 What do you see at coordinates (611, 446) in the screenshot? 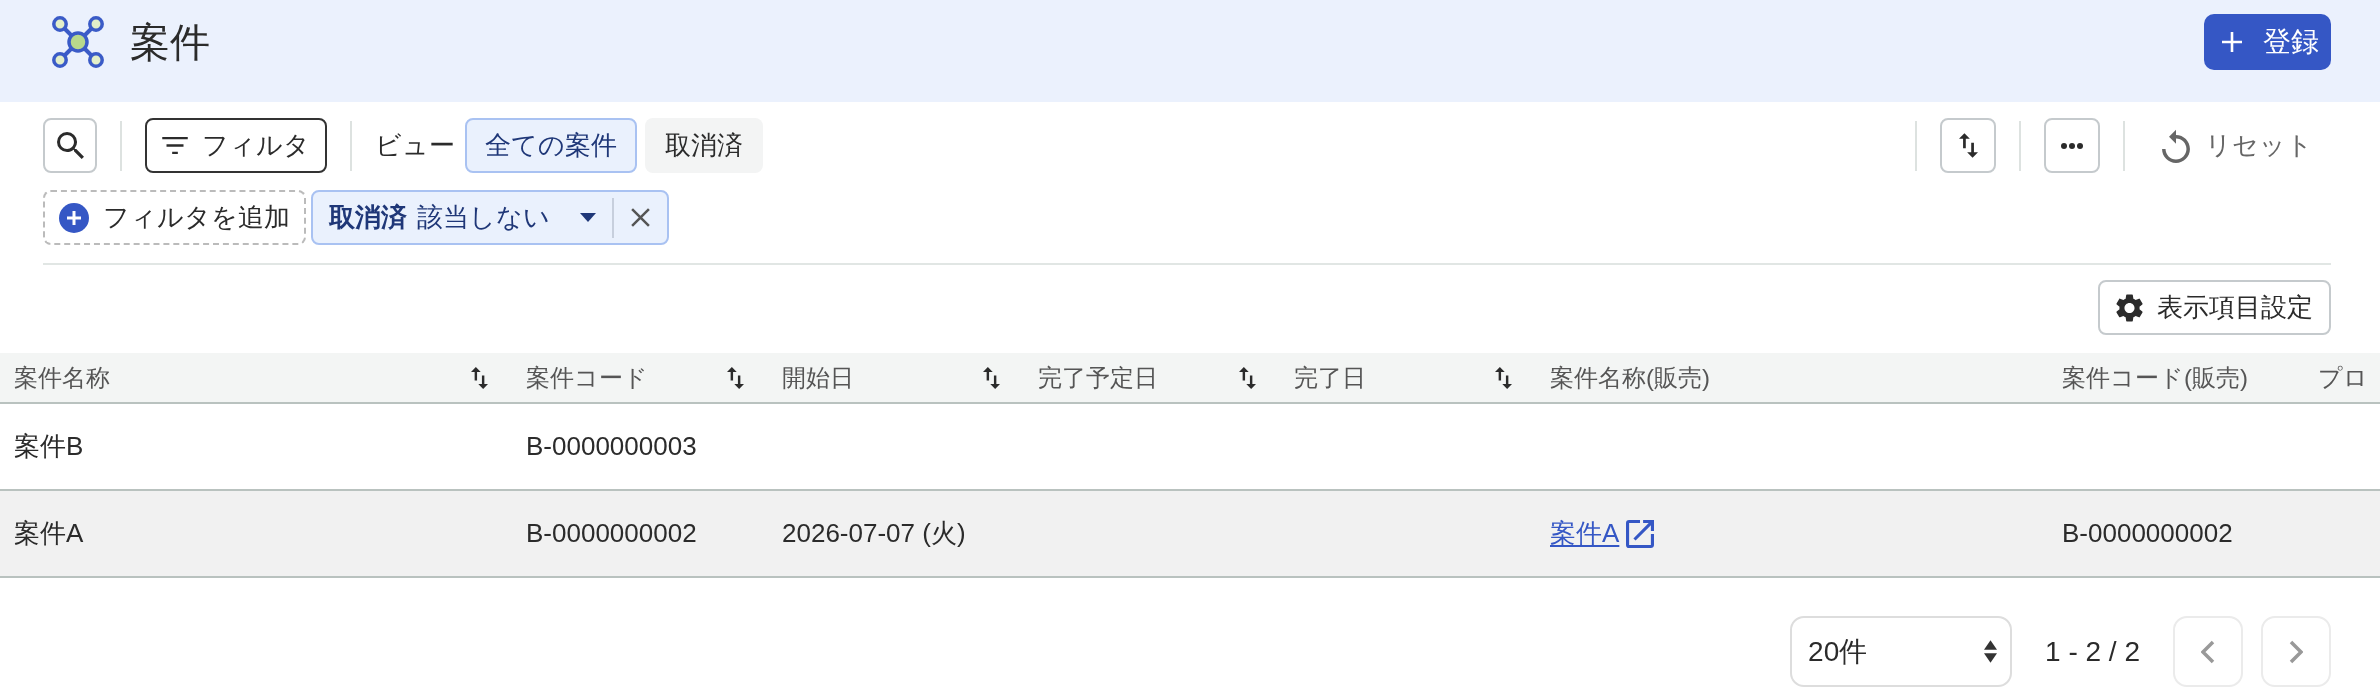
I see `table-cell-text: B-0000000003` at bounding box center [611, 446].